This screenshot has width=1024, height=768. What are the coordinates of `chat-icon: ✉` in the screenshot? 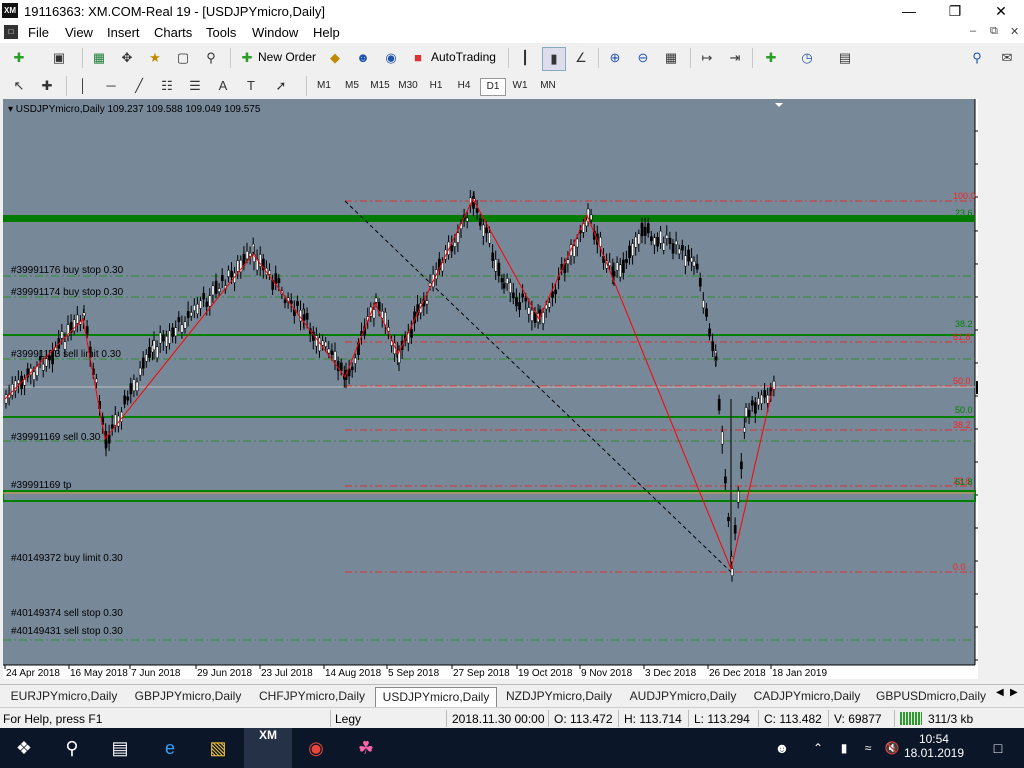 It's located at (1007, 58).